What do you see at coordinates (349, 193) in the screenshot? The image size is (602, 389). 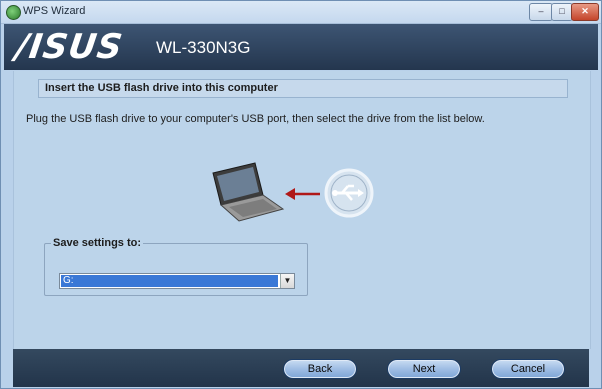 I see `usb-icon` at bounding box center [349, 193].